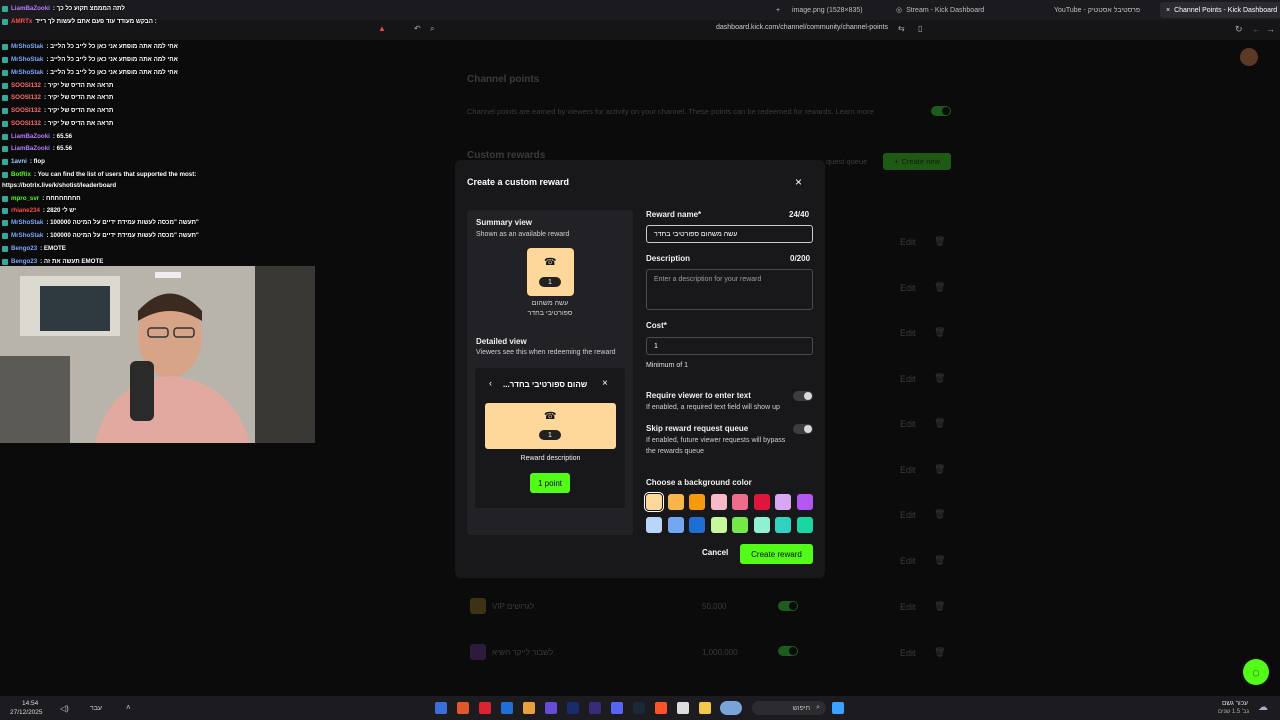  Describe the element at coordinates (940, 10) in the screenshot. I see `tab-stream: ◎ Stream - Kick Dashboard` at that location.